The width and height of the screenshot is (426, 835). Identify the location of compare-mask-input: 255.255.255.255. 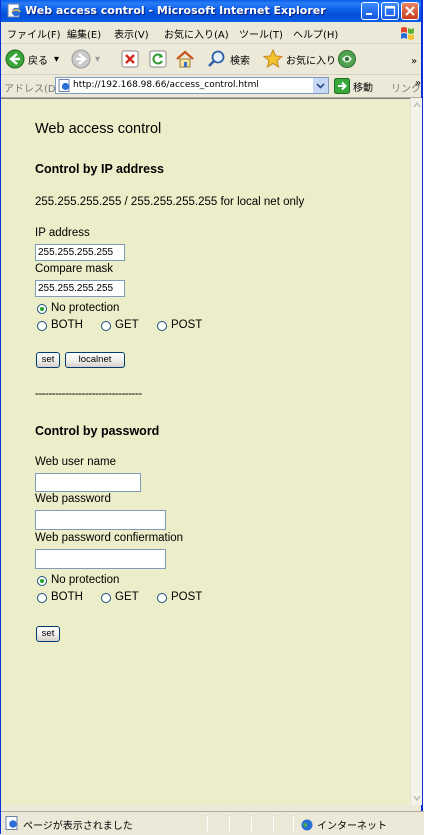
(80, 288).